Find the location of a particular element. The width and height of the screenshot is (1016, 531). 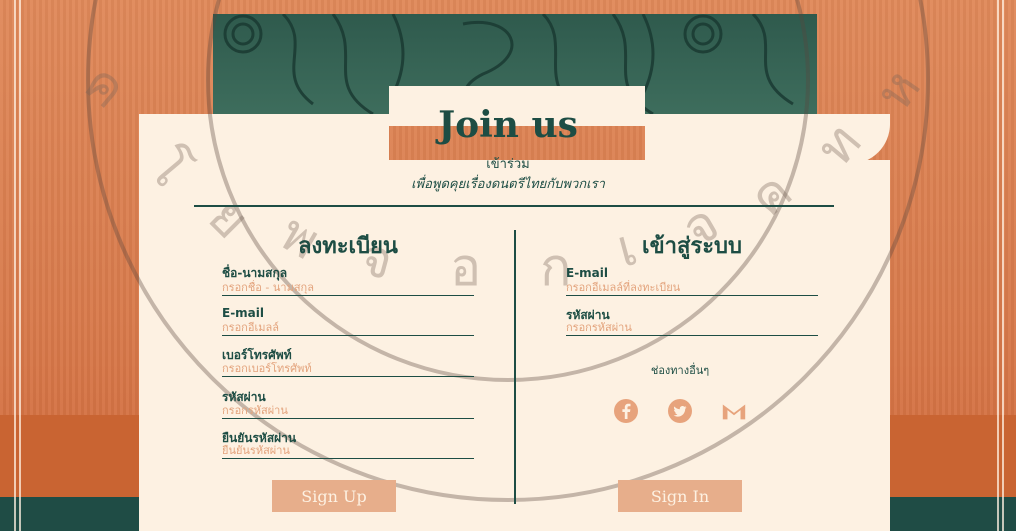

page-subtitle: เข้าร่วม is located at coordinates (508, 164).